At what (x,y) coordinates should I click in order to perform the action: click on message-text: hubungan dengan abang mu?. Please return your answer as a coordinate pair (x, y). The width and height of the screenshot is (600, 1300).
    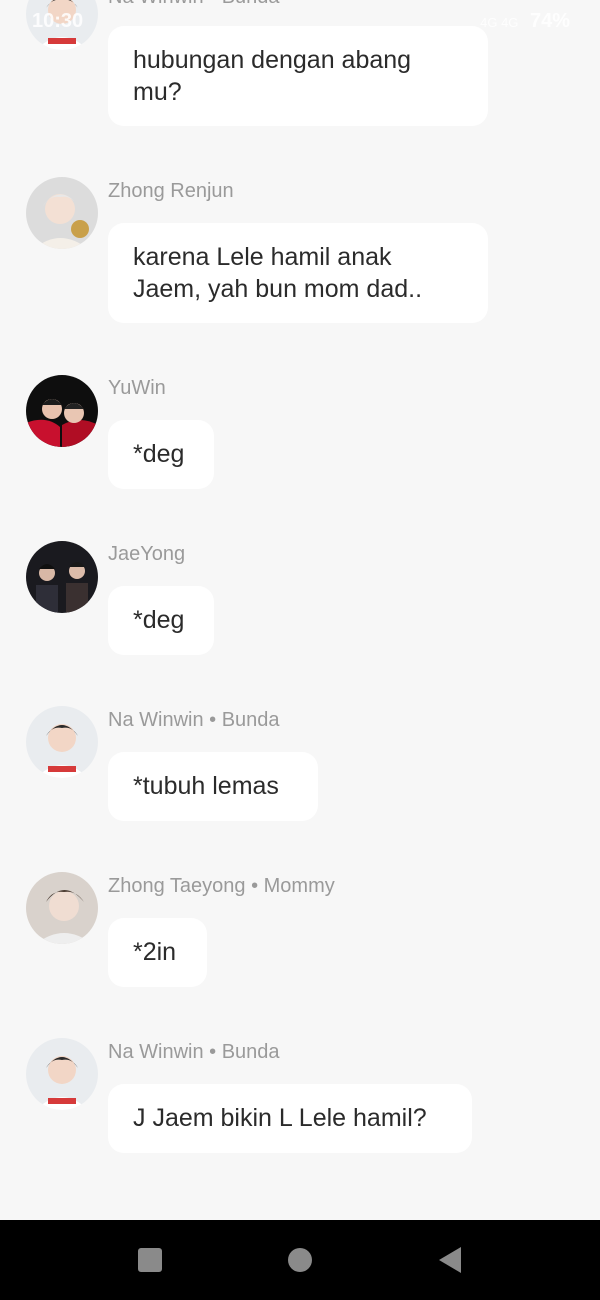
    Looking at the image, I should click on (272, 76).